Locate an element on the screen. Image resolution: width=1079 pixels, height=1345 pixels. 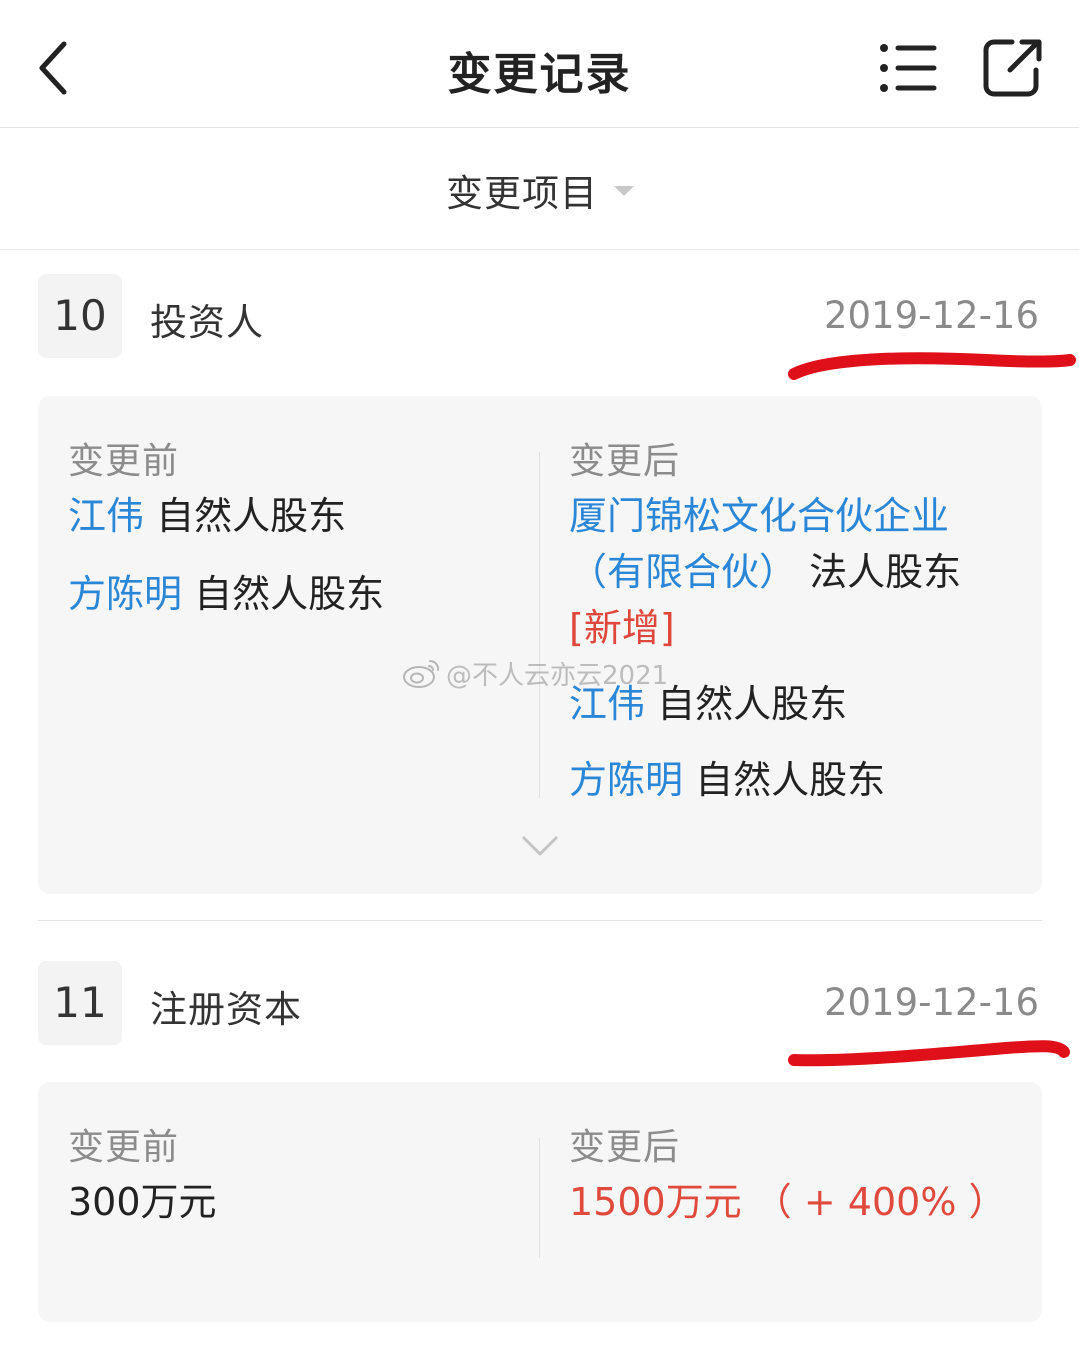
filter-label: 变更项目 is located at coordinates (522, 193).